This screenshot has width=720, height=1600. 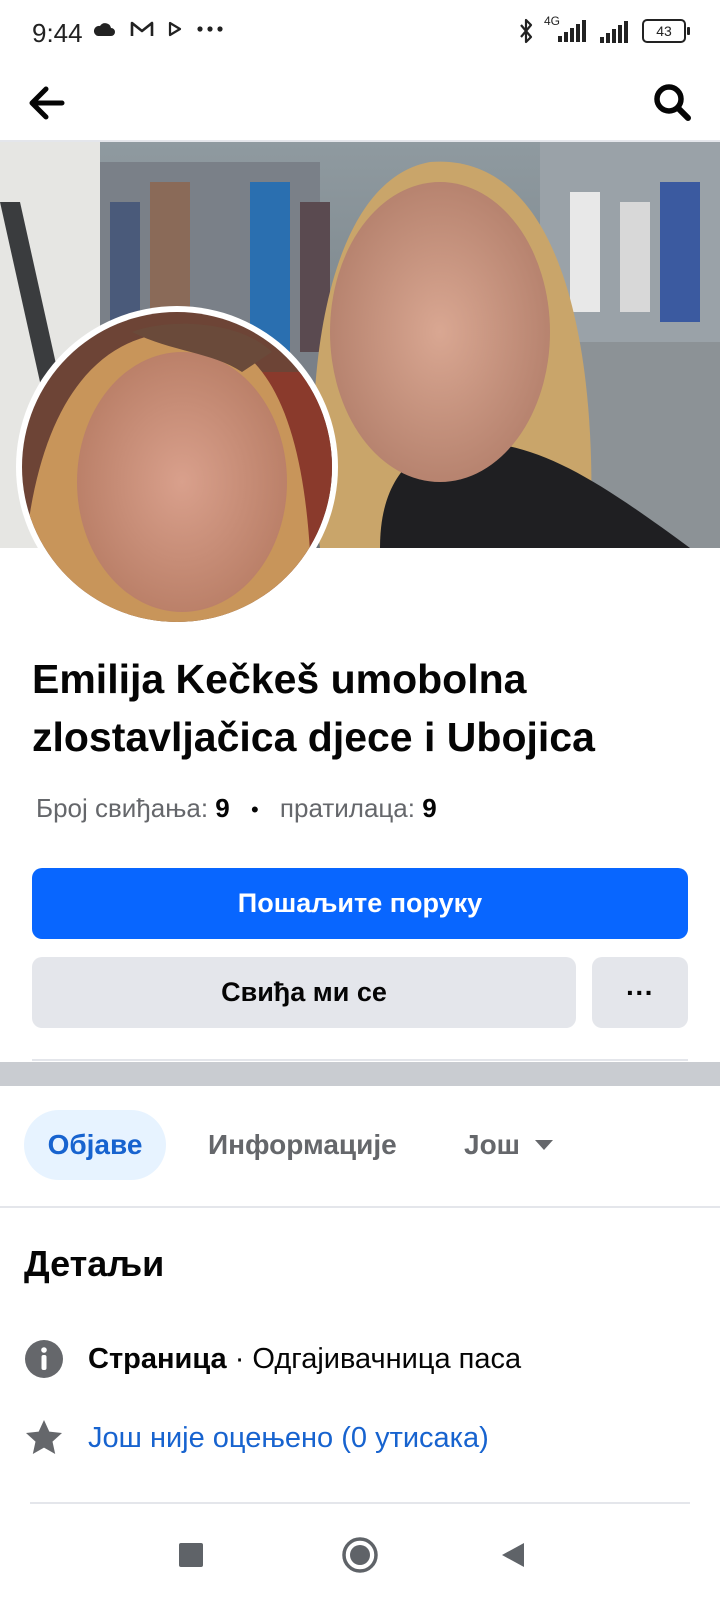 I want to click on rating-link: Још није оцењено (0 утисака), so click(x=288, y=1438).